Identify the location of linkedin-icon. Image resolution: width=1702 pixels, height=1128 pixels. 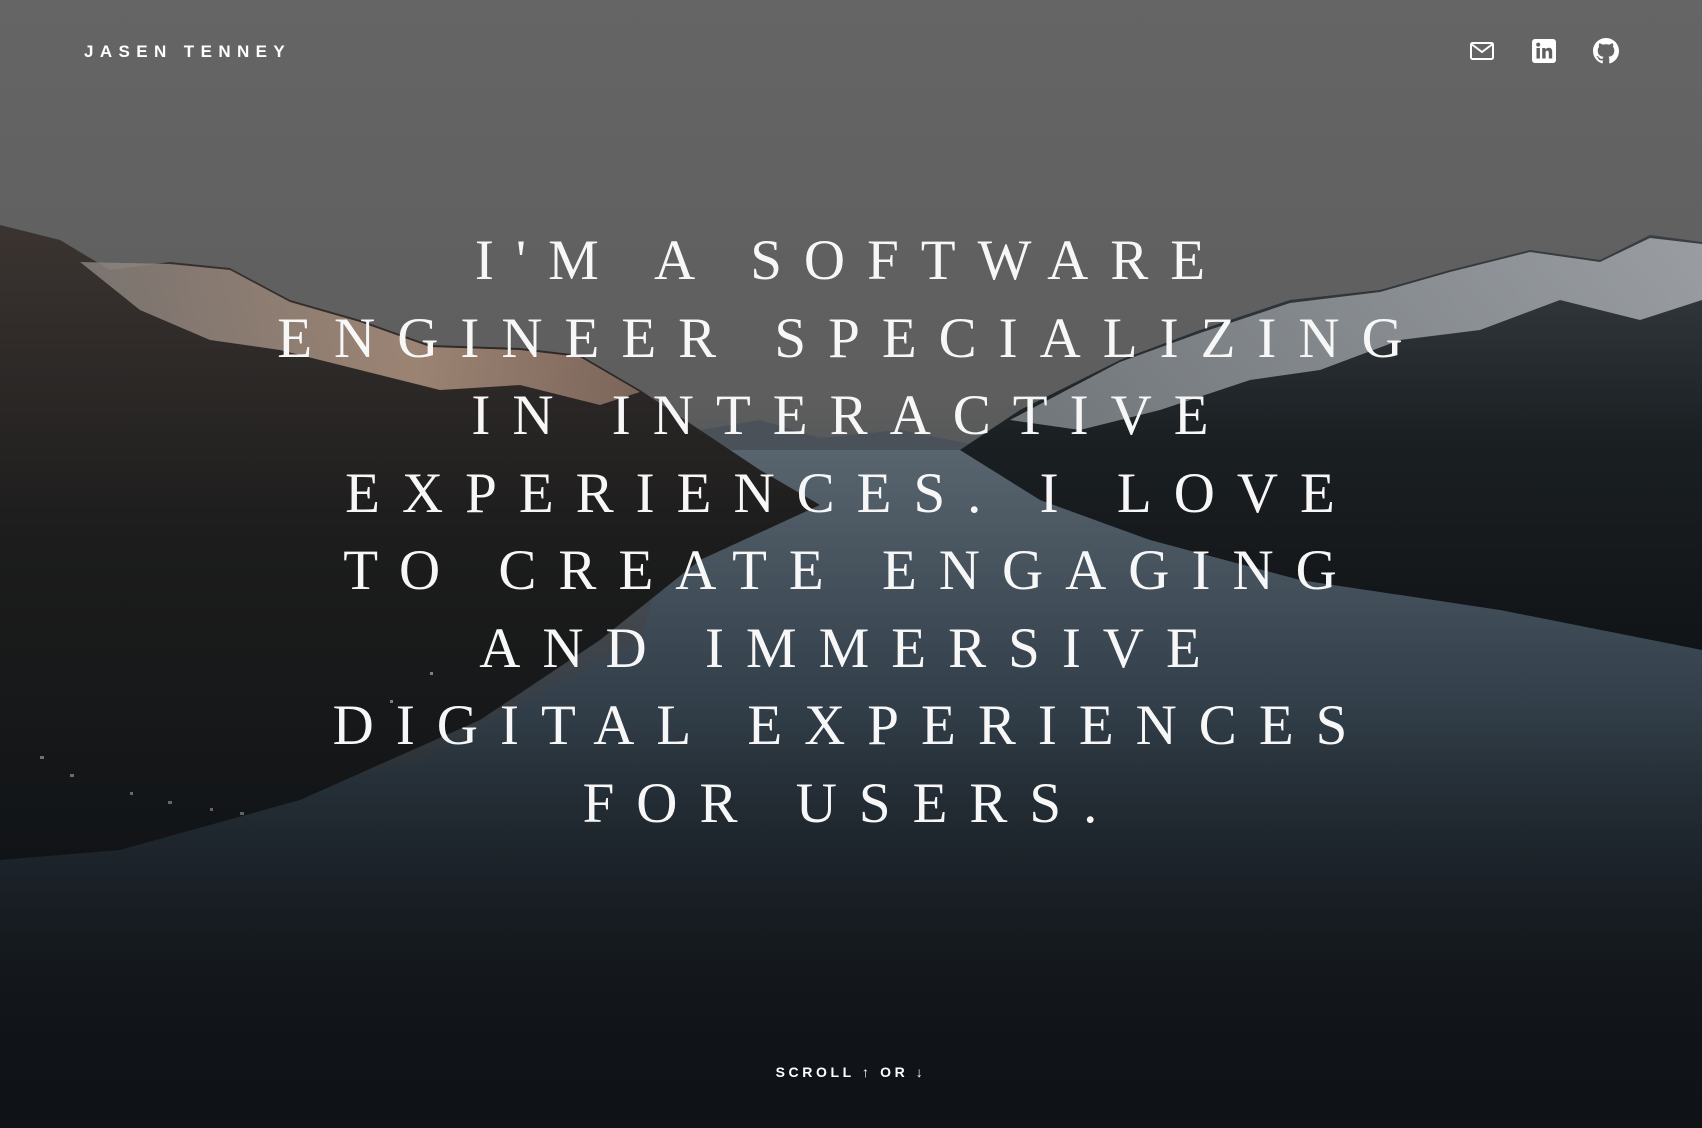
(1544, 51).